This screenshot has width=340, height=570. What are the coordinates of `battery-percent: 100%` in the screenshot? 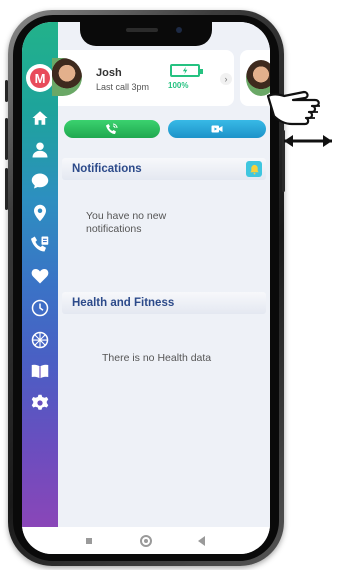 It's located at (178, 85).